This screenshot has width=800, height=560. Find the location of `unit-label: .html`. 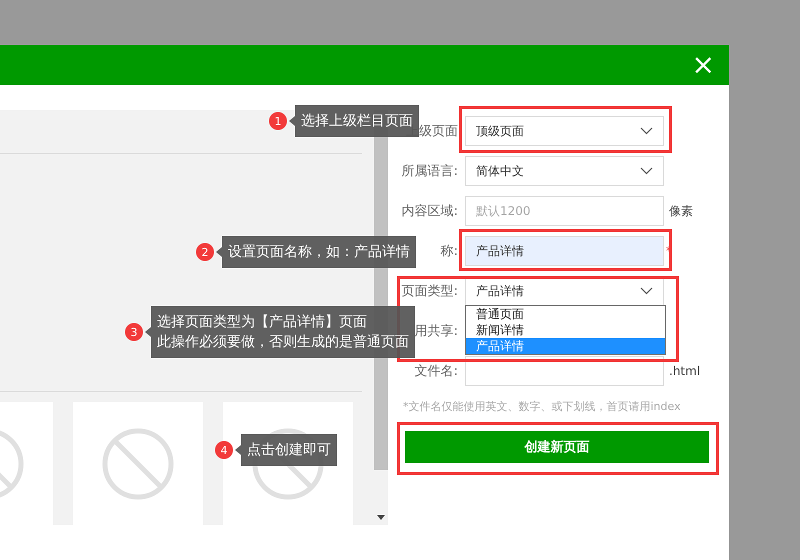

unit-label: .html is located at coordinates (684, 371).